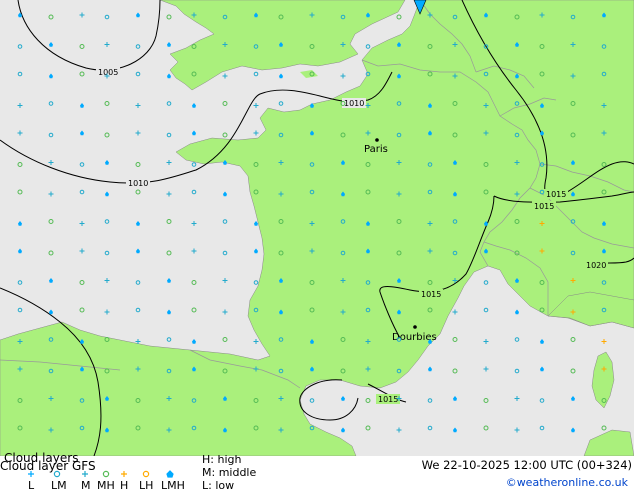  I want to click on city-label-paris: Paris, so click(376, 149).